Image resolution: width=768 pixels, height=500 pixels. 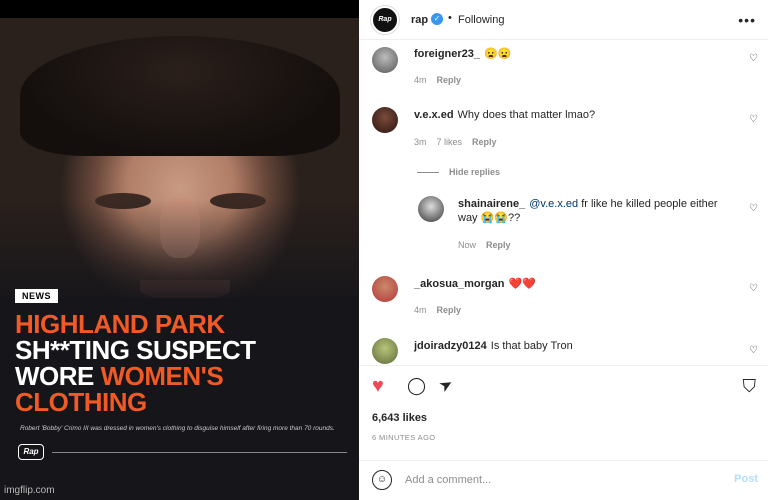 I want to click on comment-input, so click(x=555, y=480).